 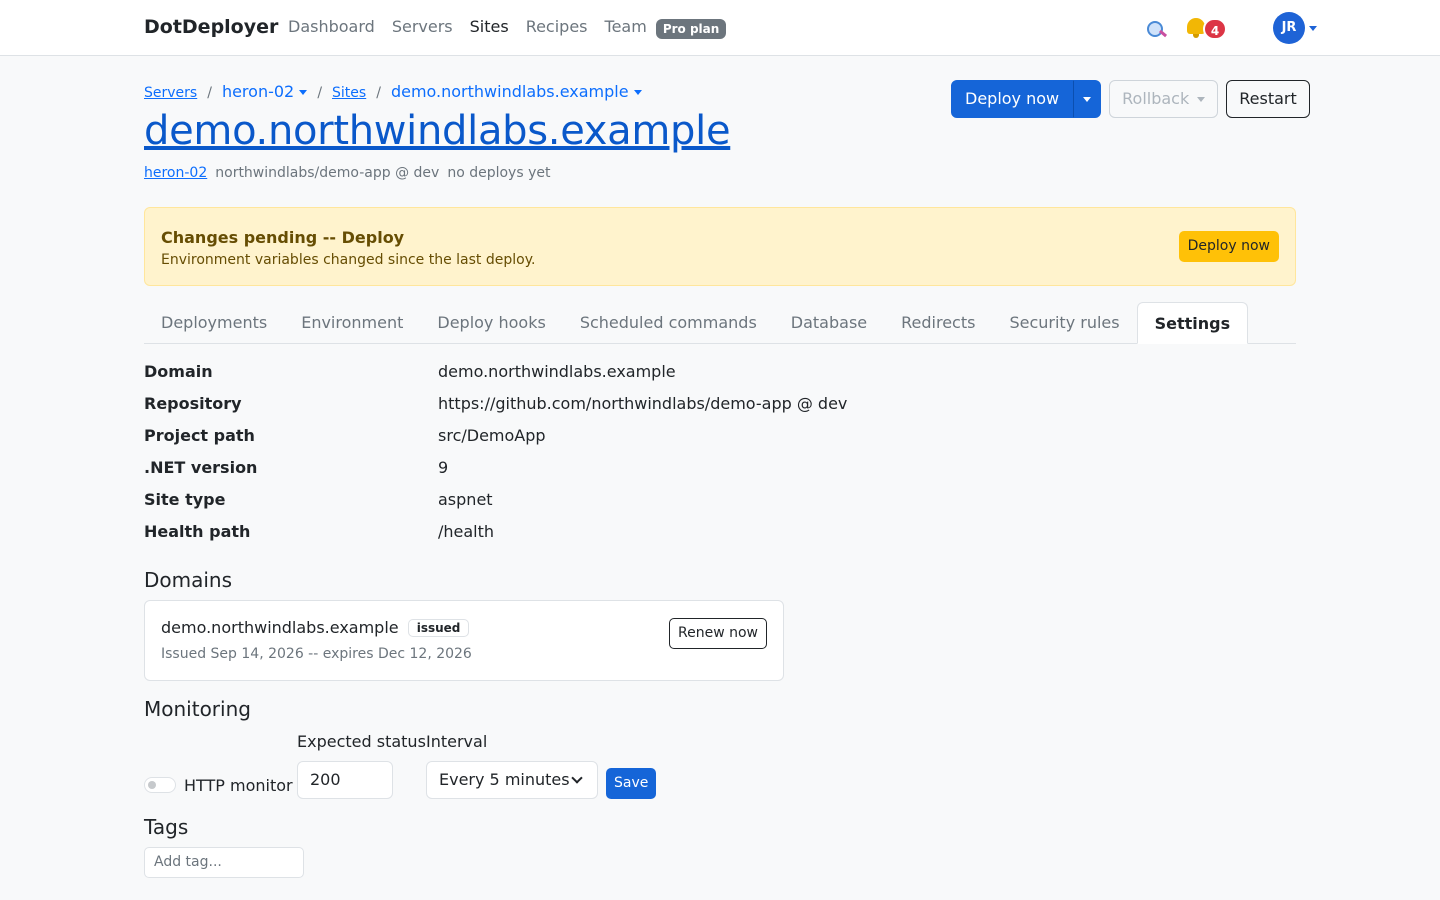 What do you see at coordinates (557, 27) in the screenshot?
I see `nav-recipes: Recipes` at bounding box center [557, 27].